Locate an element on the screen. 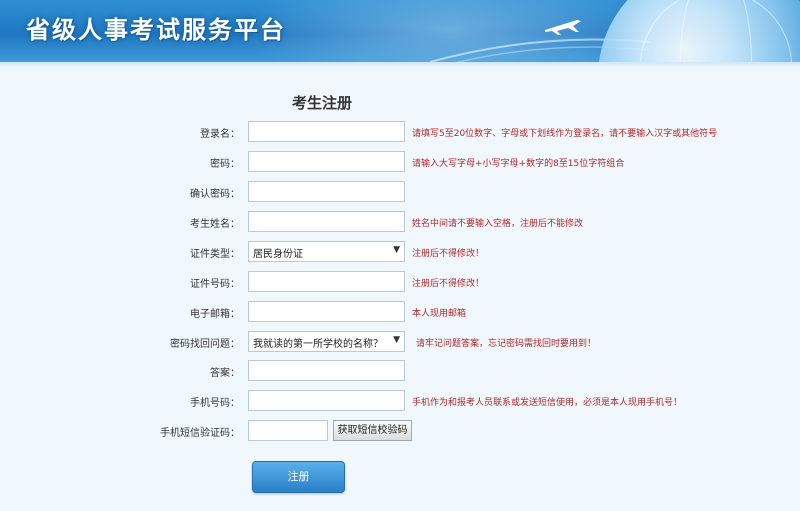  phone-input is located at coordinates (326, 400).